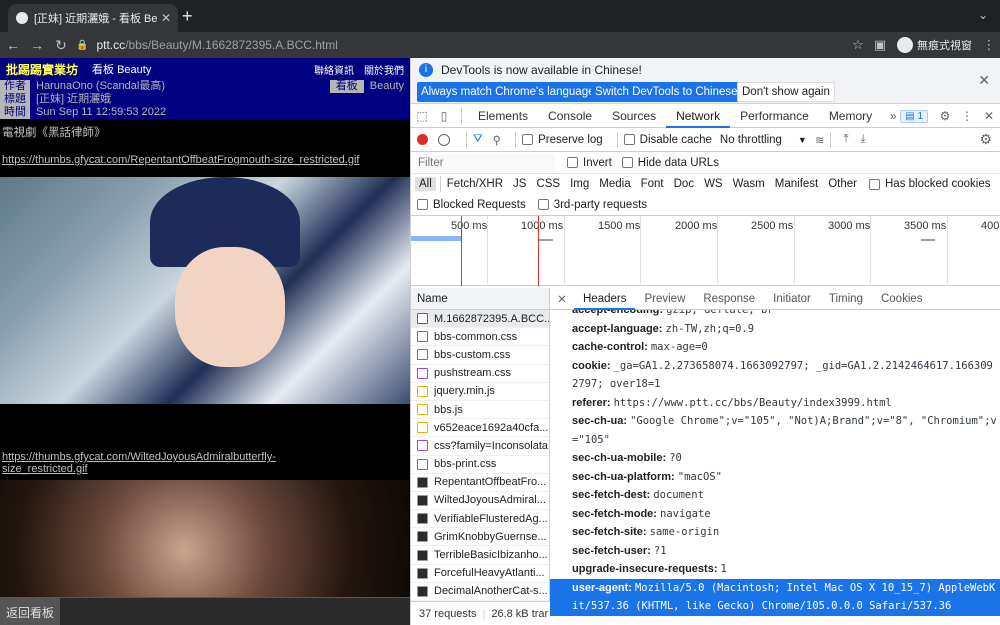 This screenshot has width=1000, height=625. Describe the element at coordinates (989, 116) in the screenshot. I see `close-devtools-icon: ✕` at that location.